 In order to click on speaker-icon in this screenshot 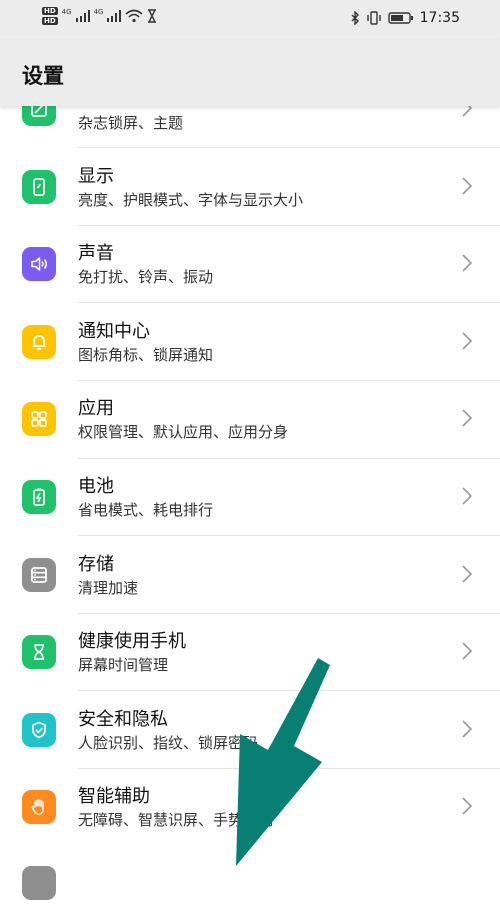, I will do `click(39, 264)`.